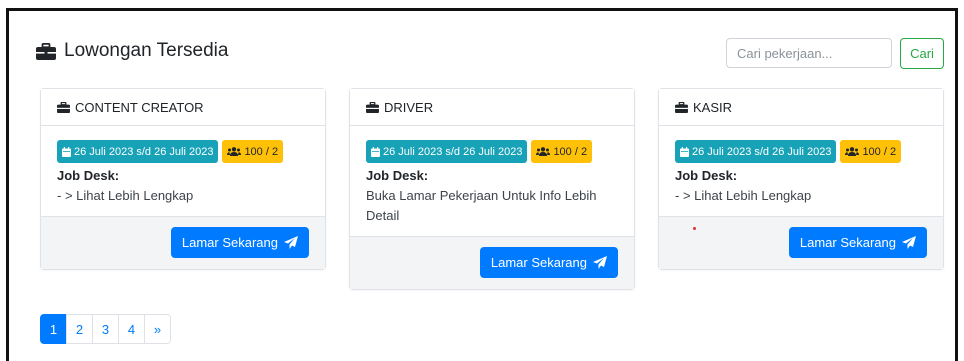  Describe the element at coordinates (139, 107) in the screenshot. I see `job-title: CONTENT CREATOR` at that location.